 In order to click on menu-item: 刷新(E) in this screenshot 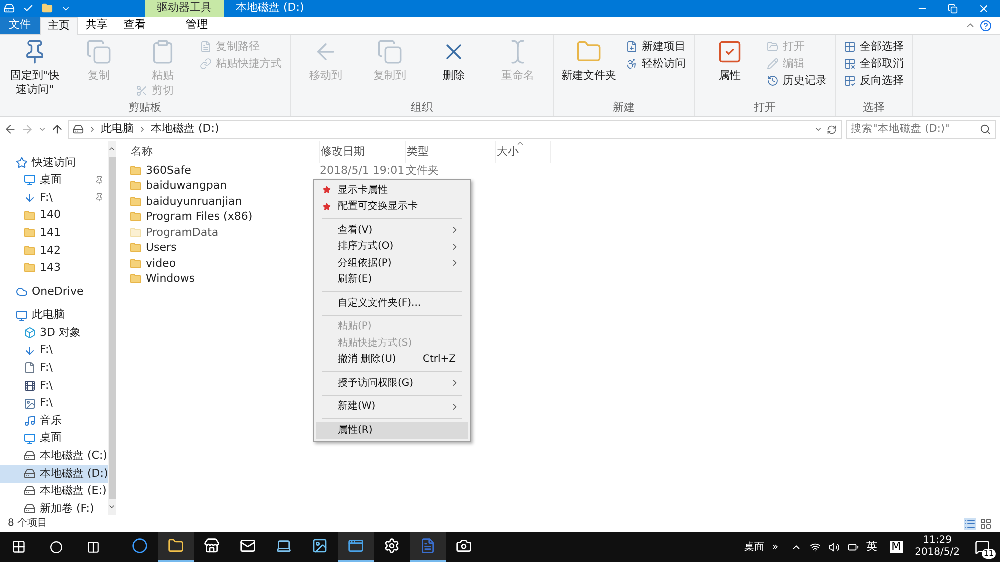, I will do `click(392, 280)`.